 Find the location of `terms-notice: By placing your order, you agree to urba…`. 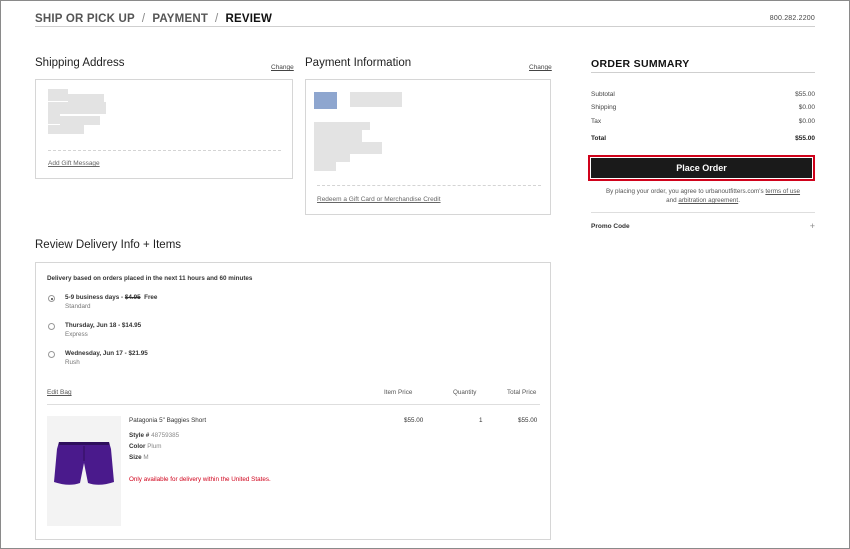

terms-notice: By placing your order, you agree to urba… is located at coordinates (703, 196).